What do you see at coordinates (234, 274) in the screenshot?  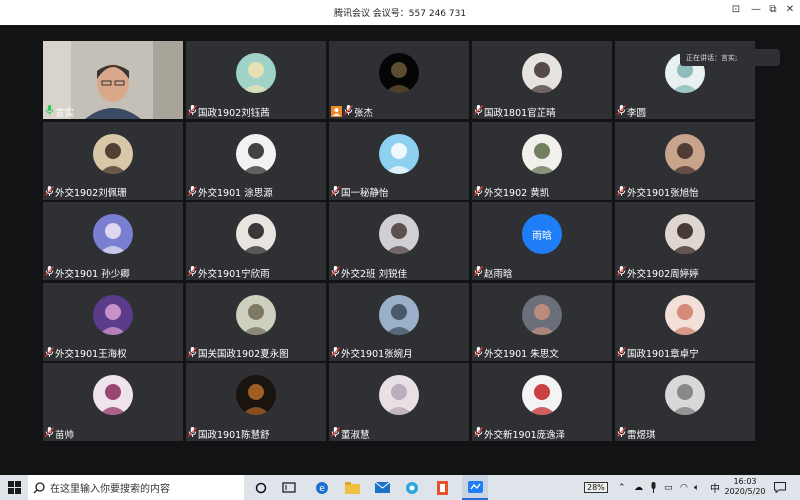 I see `participant-name: 外交1901宁欣雨` at bounding box center [234, 274].